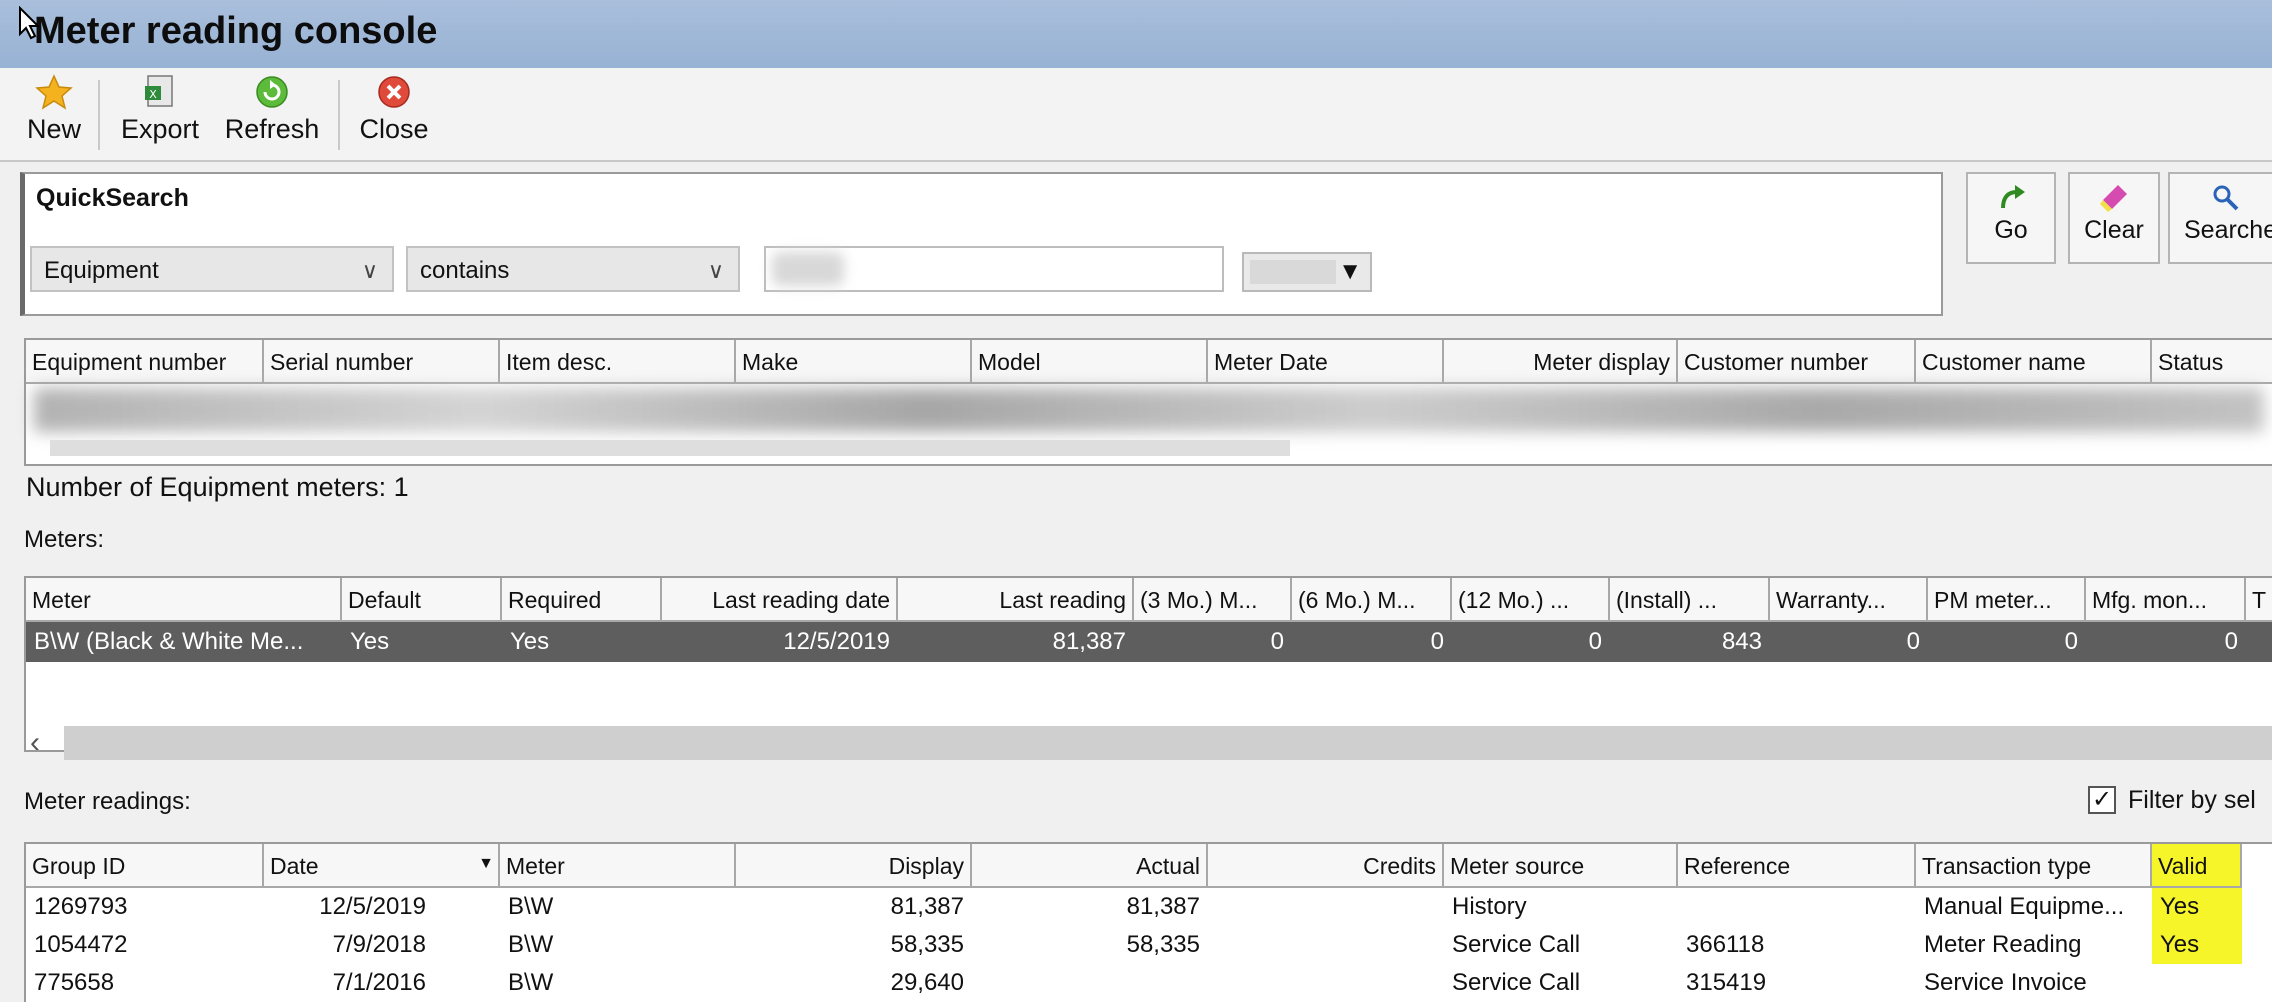 This screenshot has height=1002, width=2272. I want to click on column-header-required: Required, so click(582, 600).